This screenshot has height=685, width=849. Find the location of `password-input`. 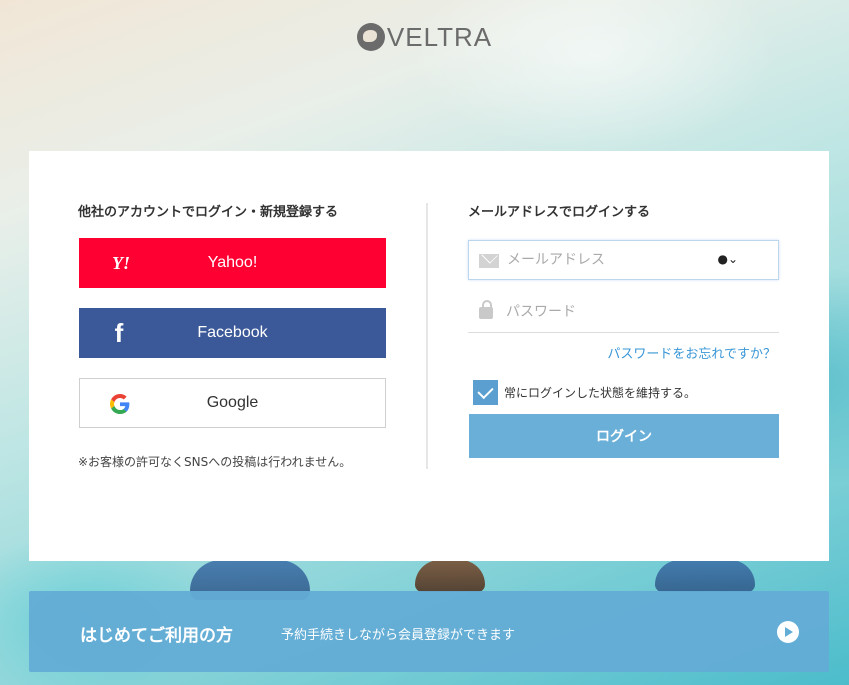

password-input is located at coordinates (606, 312).